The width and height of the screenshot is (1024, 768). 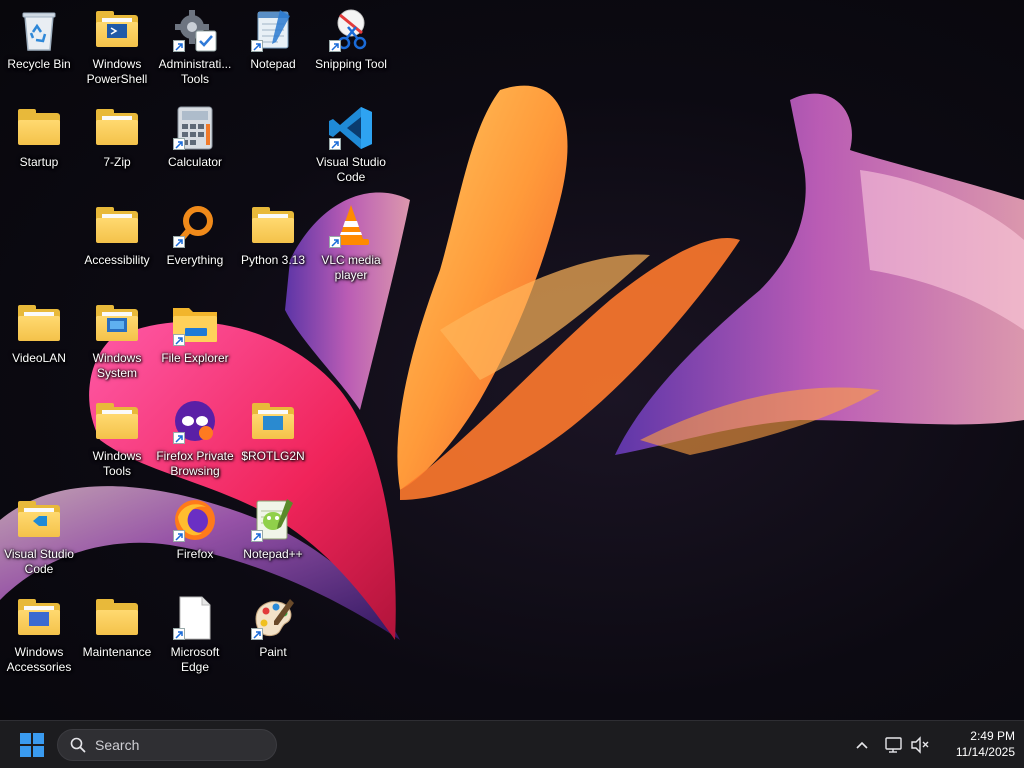 I want to click on desktop-icon-label: Windows PowerShell, so click(x=117, y=71).